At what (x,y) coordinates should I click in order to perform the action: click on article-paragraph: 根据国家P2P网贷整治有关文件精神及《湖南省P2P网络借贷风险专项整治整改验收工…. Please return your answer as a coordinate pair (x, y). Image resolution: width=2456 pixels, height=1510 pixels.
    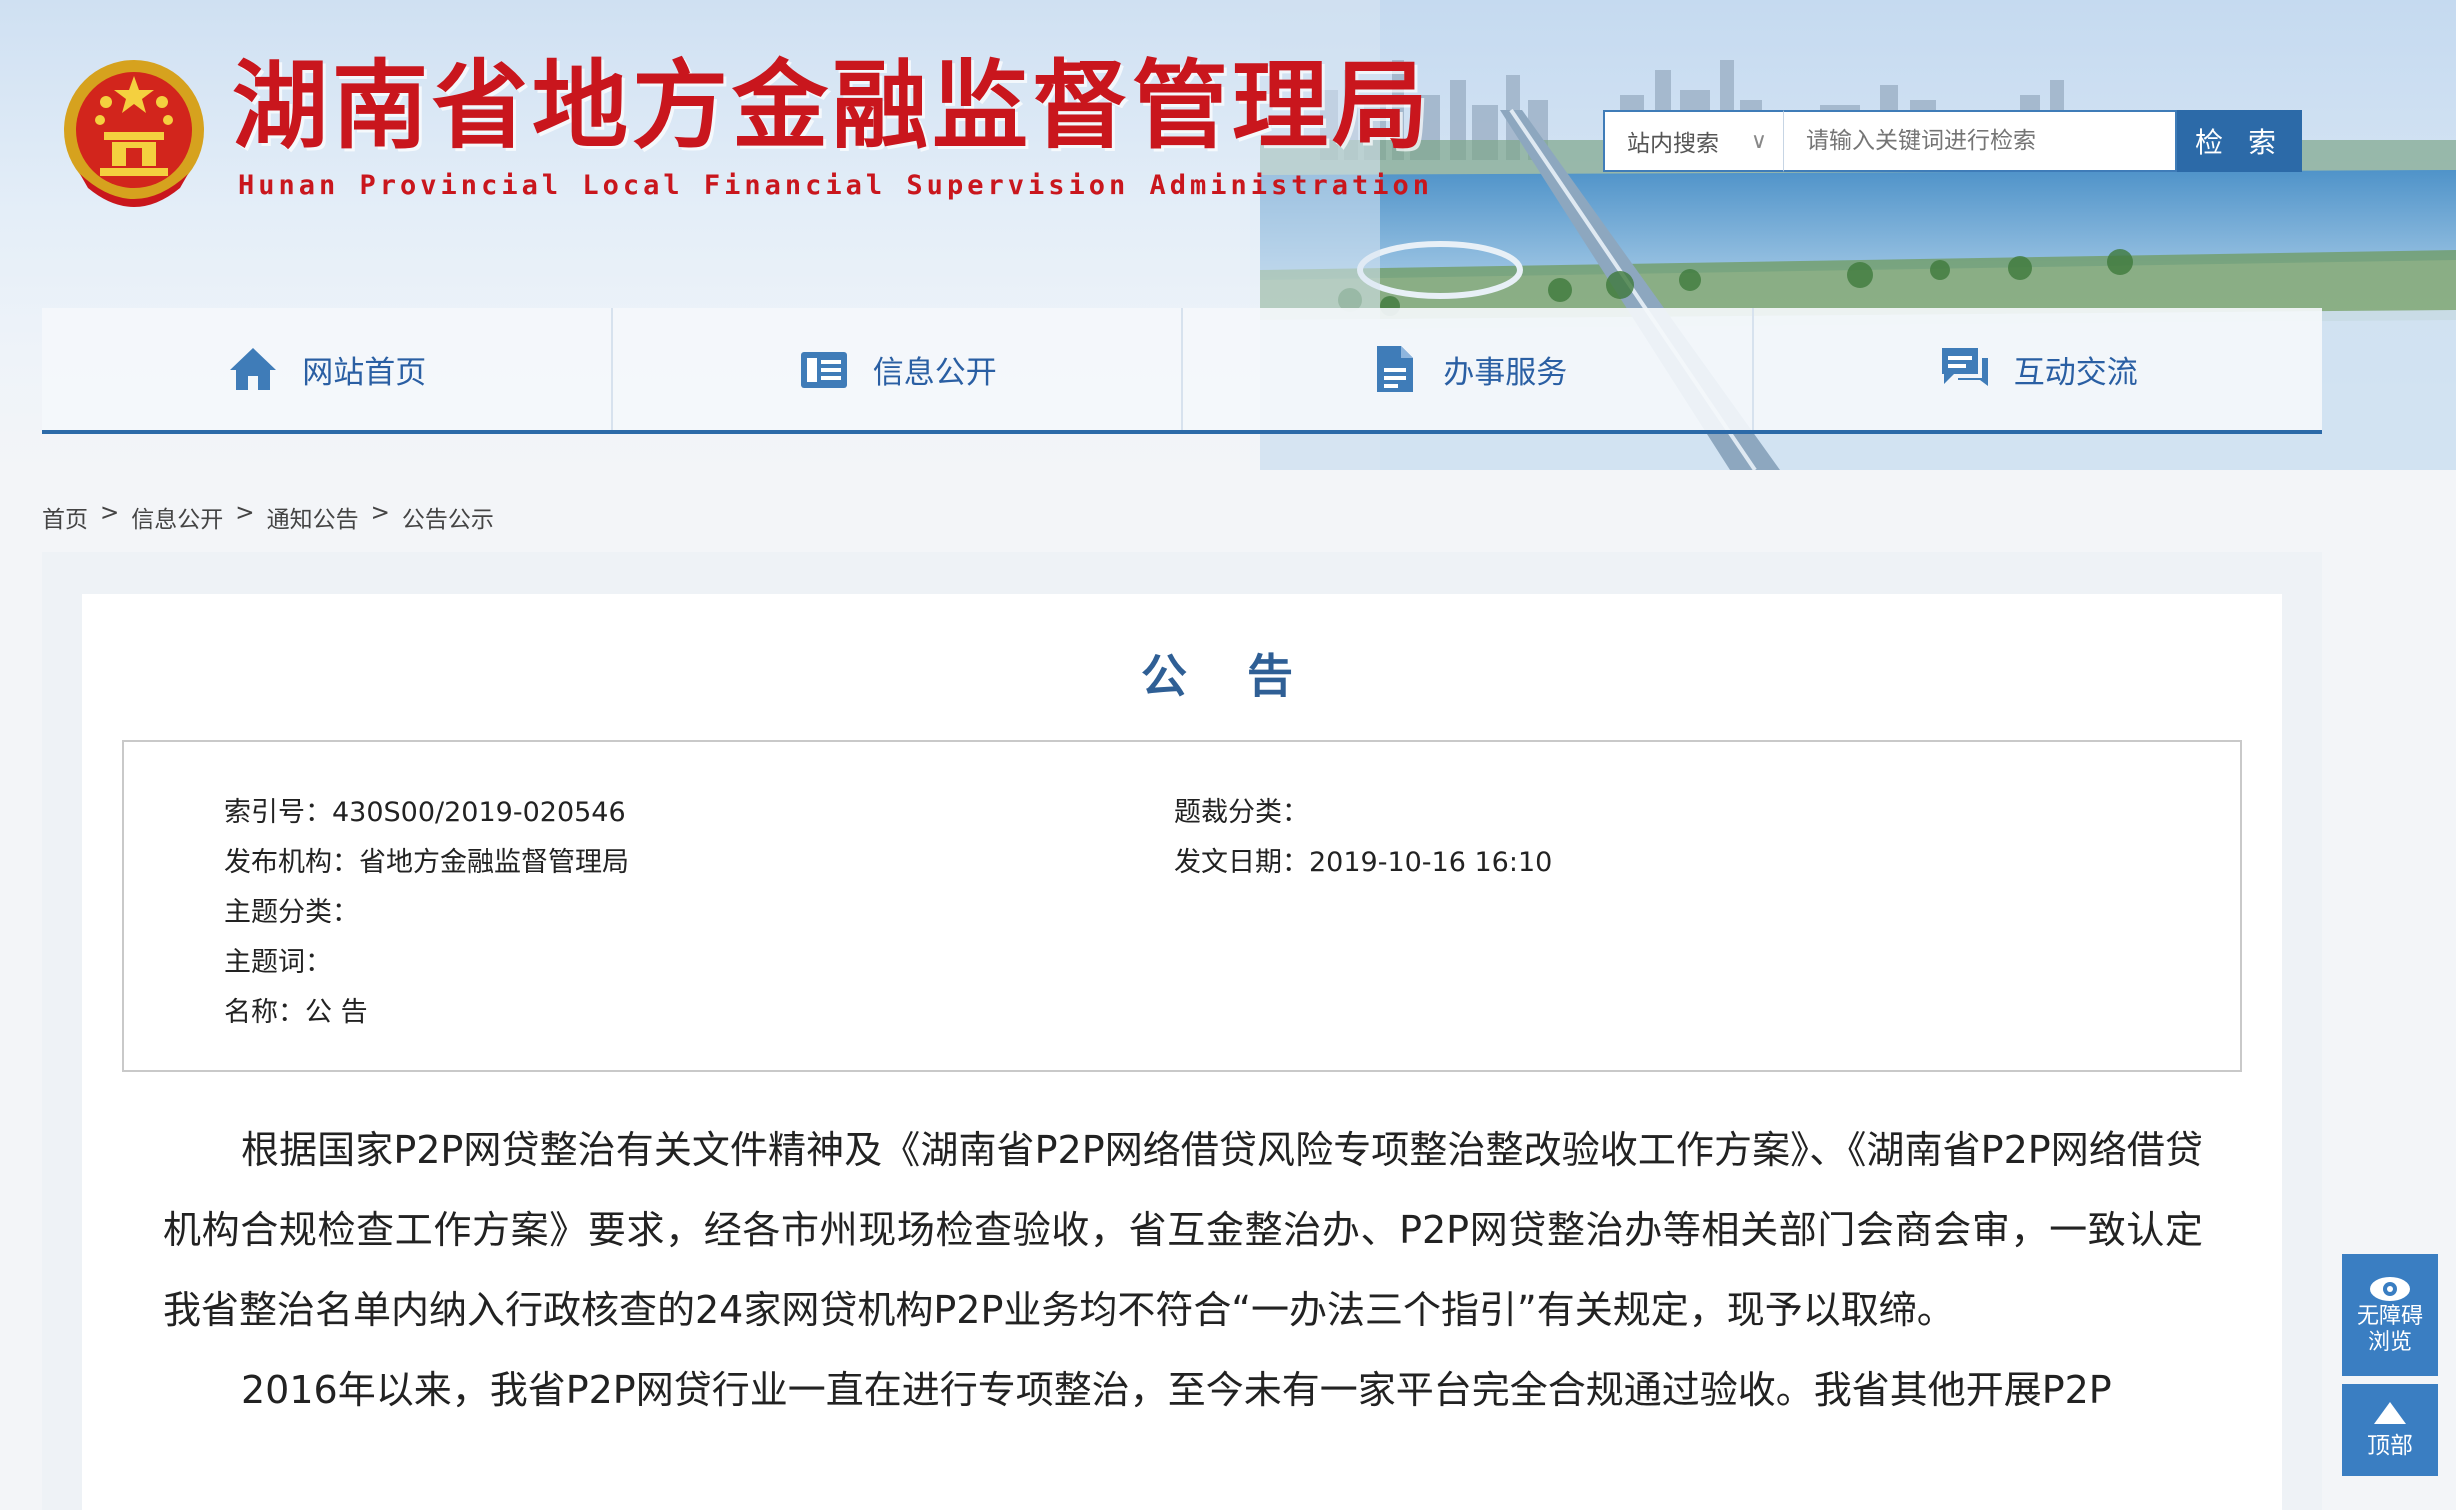
    Looking at the image, I should click on (1183, 1230).